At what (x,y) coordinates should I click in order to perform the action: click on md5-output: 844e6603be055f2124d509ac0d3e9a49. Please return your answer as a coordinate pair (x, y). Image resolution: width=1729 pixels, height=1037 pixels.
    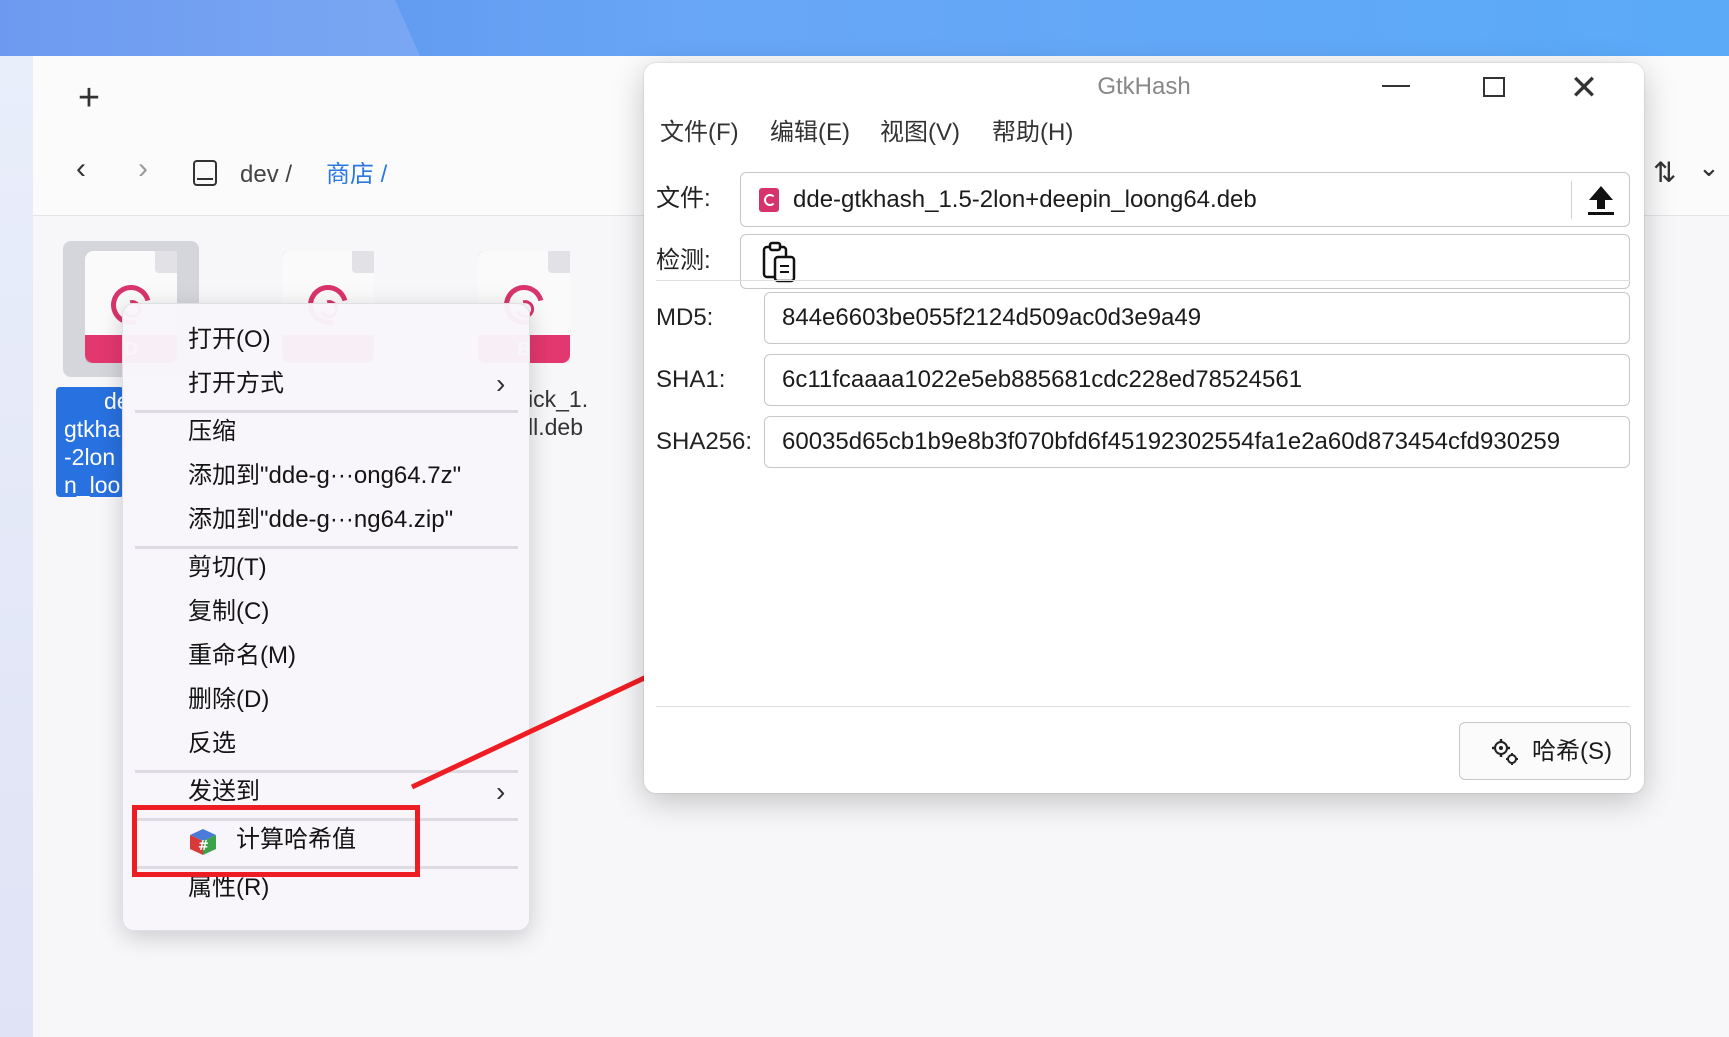
    Looking at the image, I should click on (1197, 318).